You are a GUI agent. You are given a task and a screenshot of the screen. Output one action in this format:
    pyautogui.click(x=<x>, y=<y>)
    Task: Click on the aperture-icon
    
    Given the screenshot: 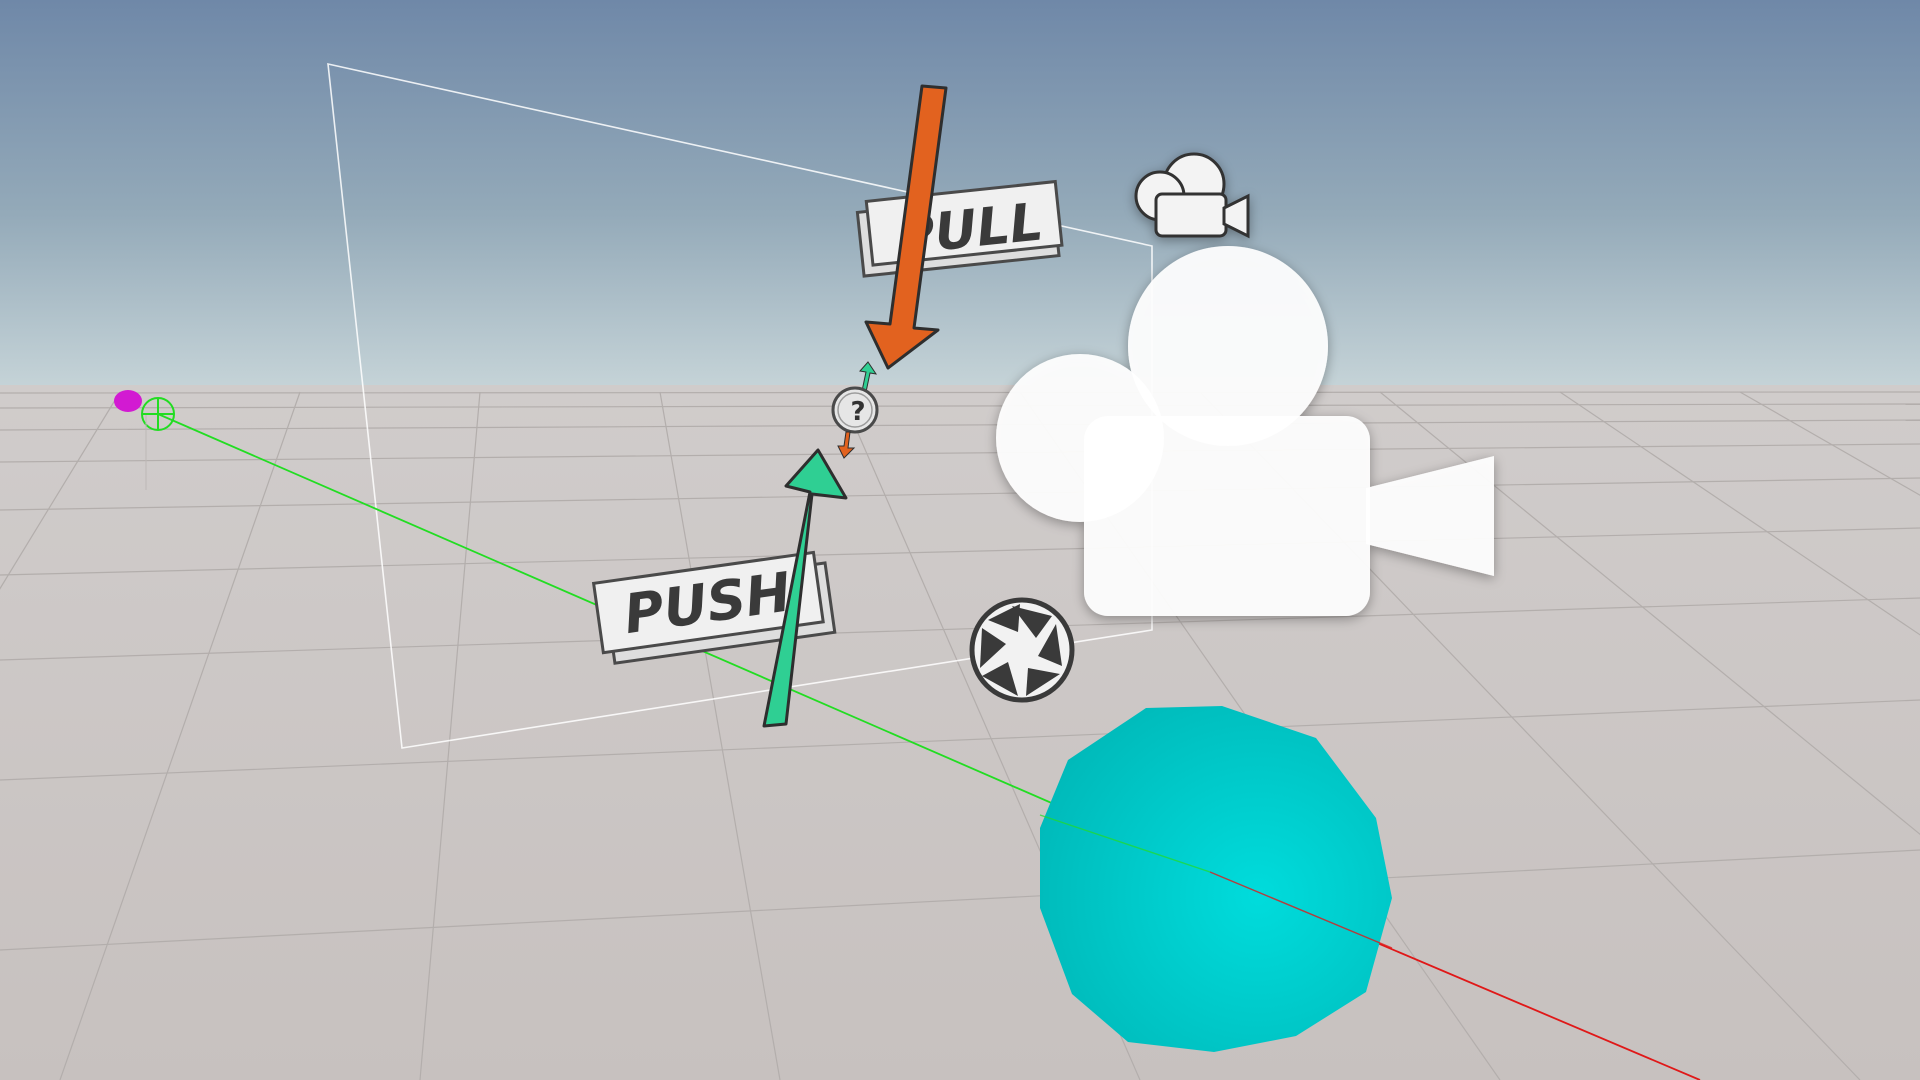 What is the action you would take?
    pyautogui.click(x=1022, y=650)
    